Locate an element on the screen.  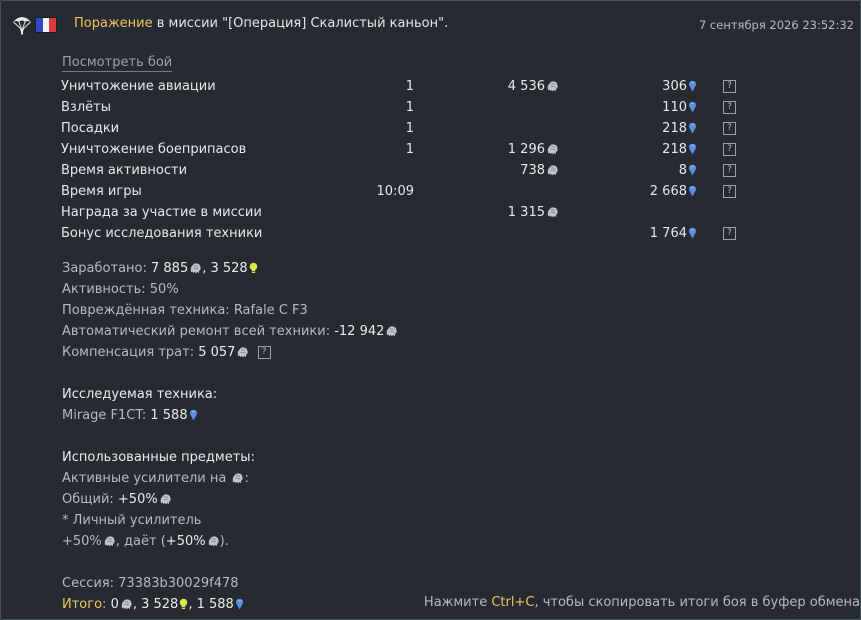
repair-value: -12 942 is located at coordinates (359, 331).